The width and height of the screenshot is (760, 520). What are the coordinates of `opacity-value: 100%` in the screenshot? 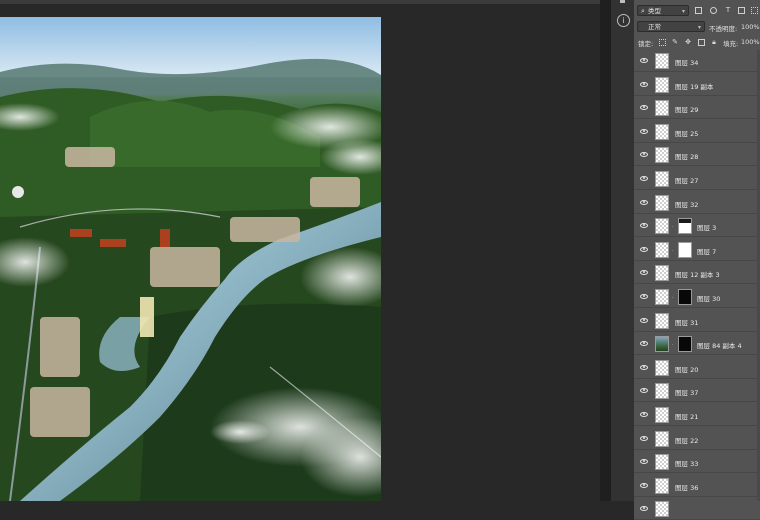 It's located at (750, 27).